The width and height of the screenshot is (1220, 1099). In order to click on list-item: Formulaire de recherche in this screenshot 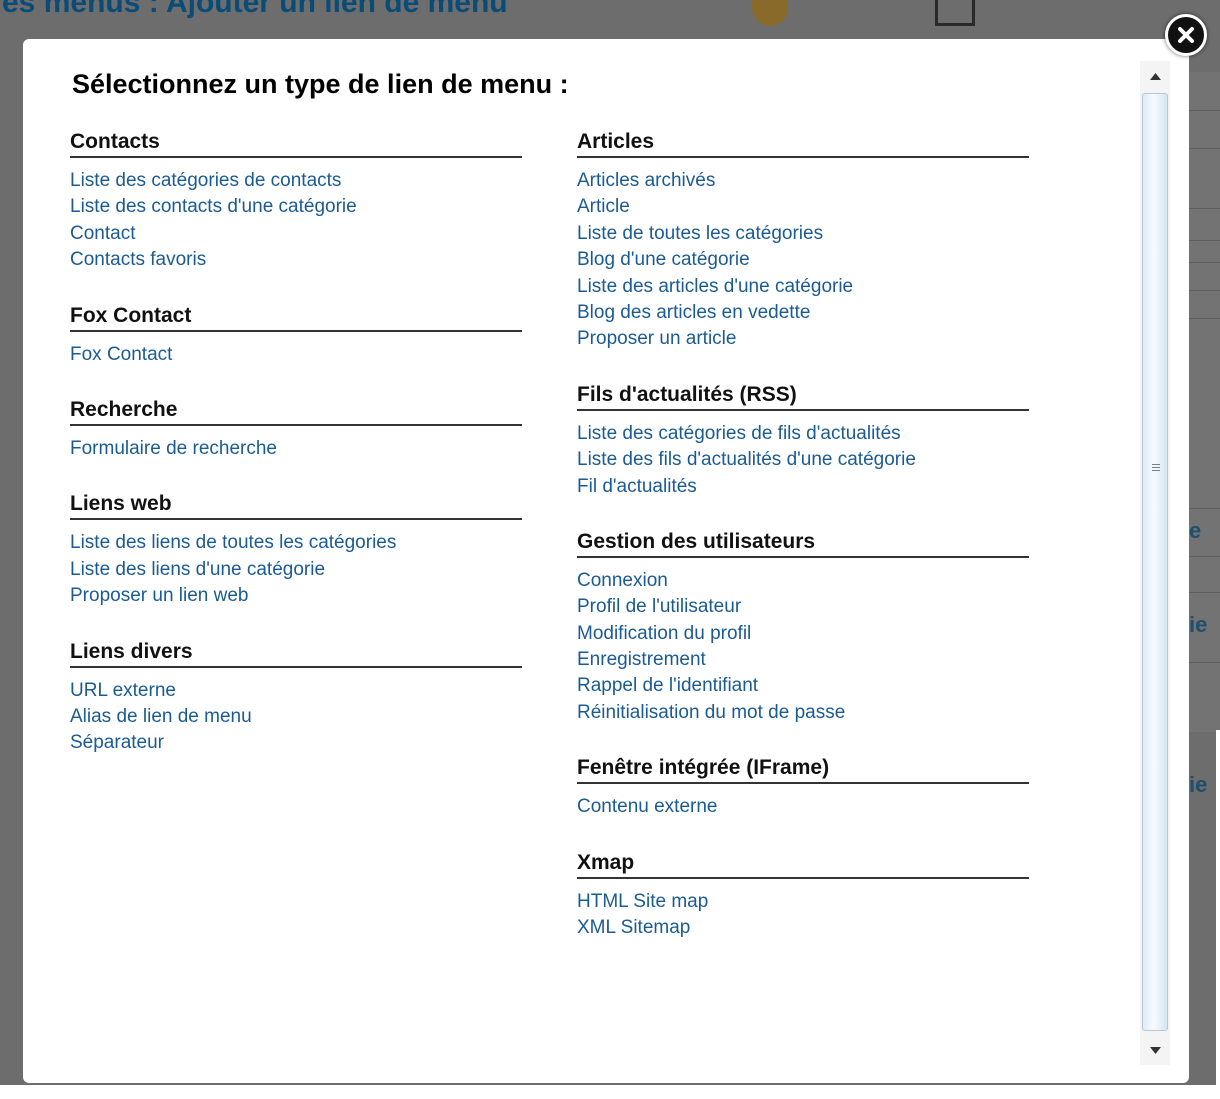, I will do `click(296, 449)`.